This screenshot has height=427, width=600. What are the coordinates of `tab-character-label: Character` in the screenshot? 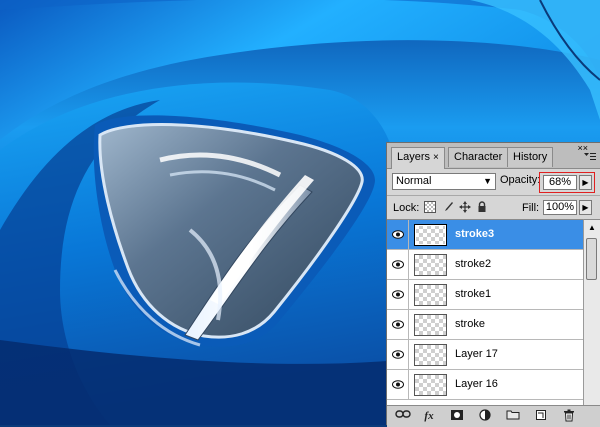 It's located at (478, 157).